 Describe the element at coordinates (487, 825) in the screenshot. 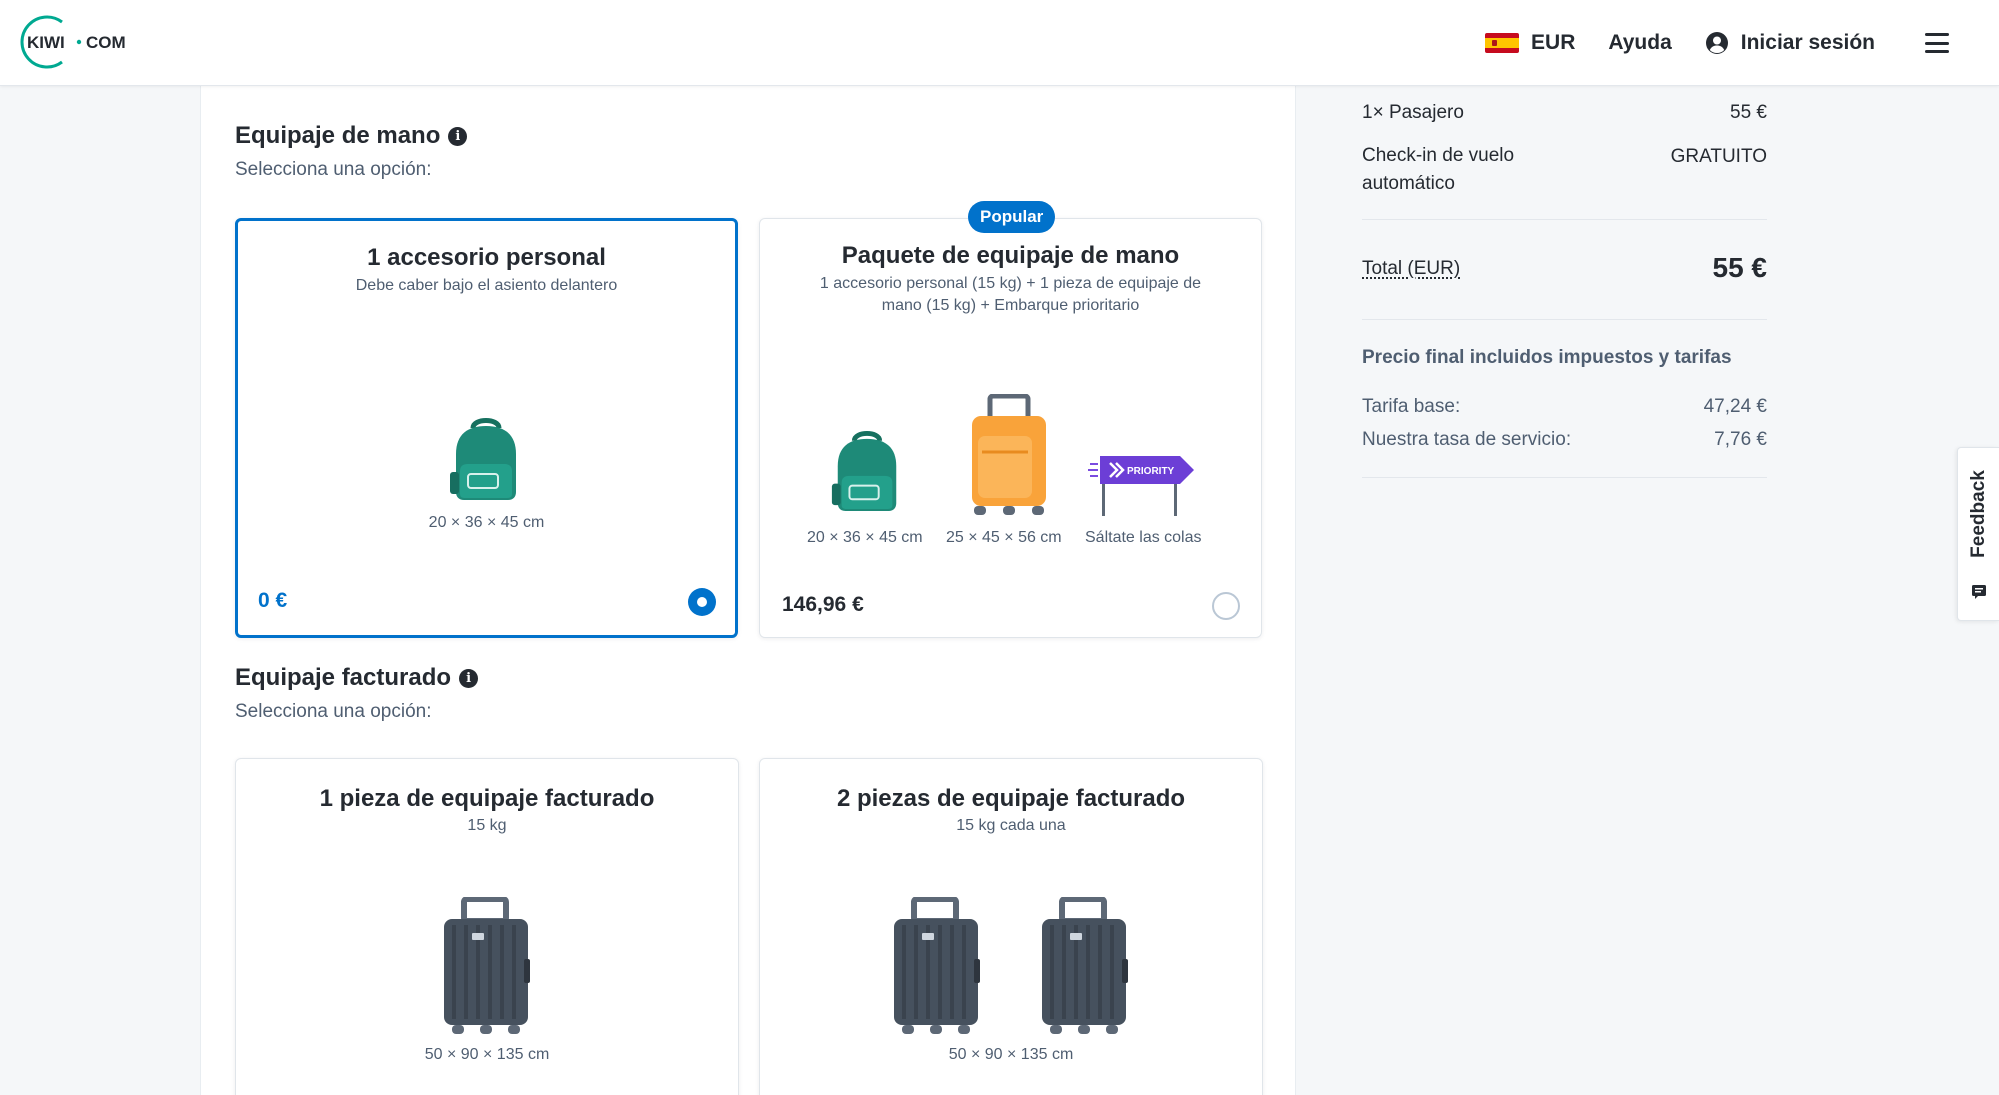

I see `option-description: 15 kg` at that location.